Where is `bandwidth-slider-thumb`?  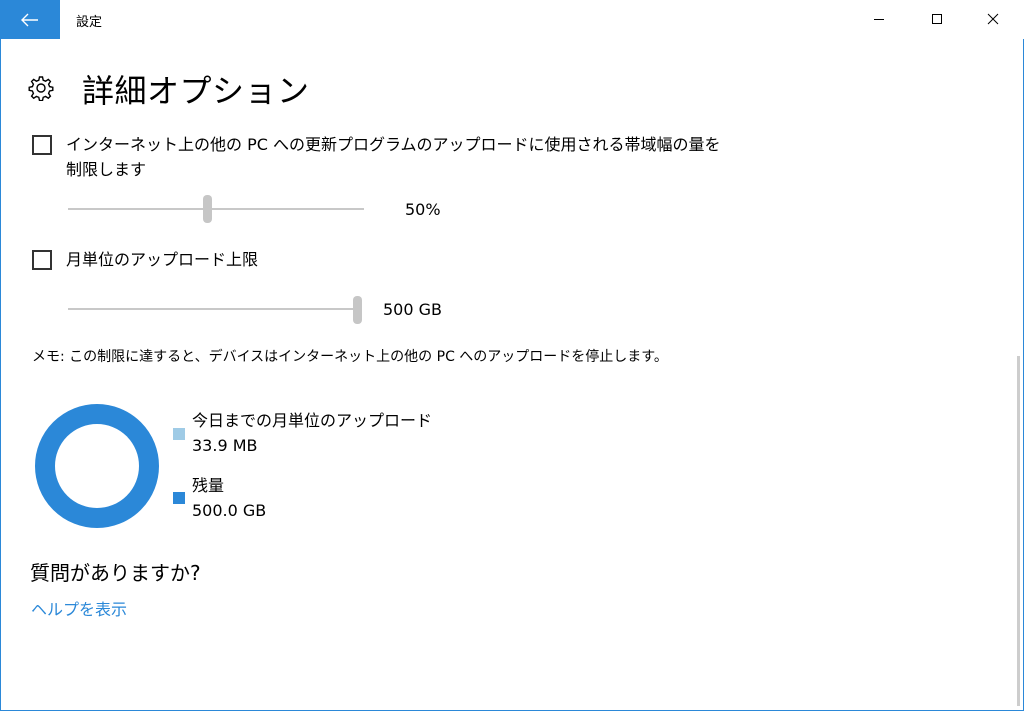 bandwidth-slider-thumb is located at coordinates (207, 209).